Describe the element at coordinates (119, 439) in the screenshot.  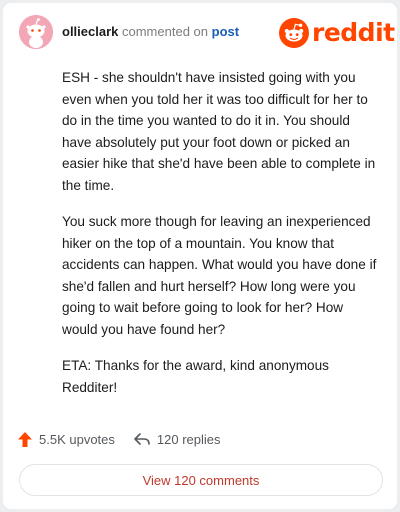
I see `comment-actions: 5.5K upvotes 120 replies` at that location.